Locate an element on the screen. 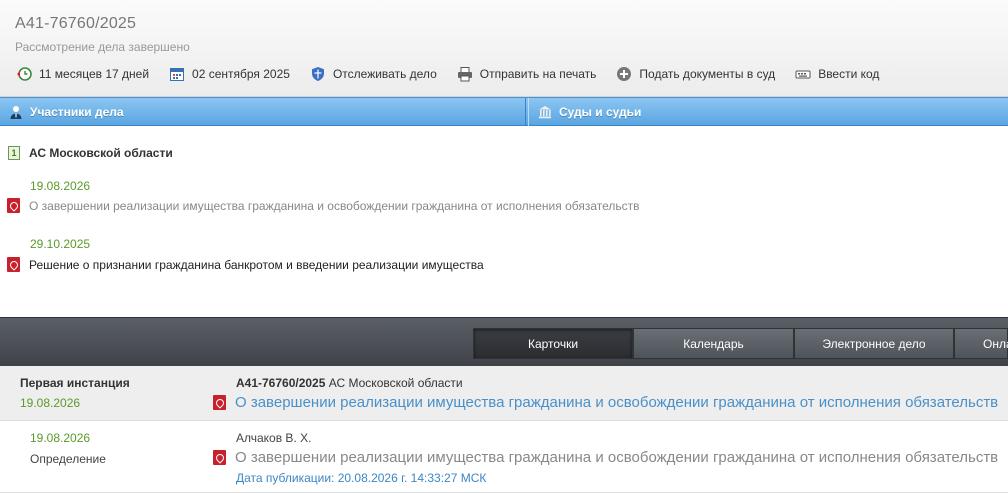  enter-code-button: Ввести код is located at coordinates (837, 74).